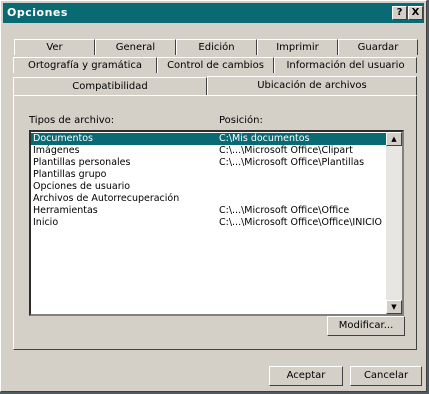 The height and width of the screenshot is (394, 429). Describe the element at coordinates (85, 65) in the screenshot. I see `tab-ortografia: Ortografía y gramática` at that location.